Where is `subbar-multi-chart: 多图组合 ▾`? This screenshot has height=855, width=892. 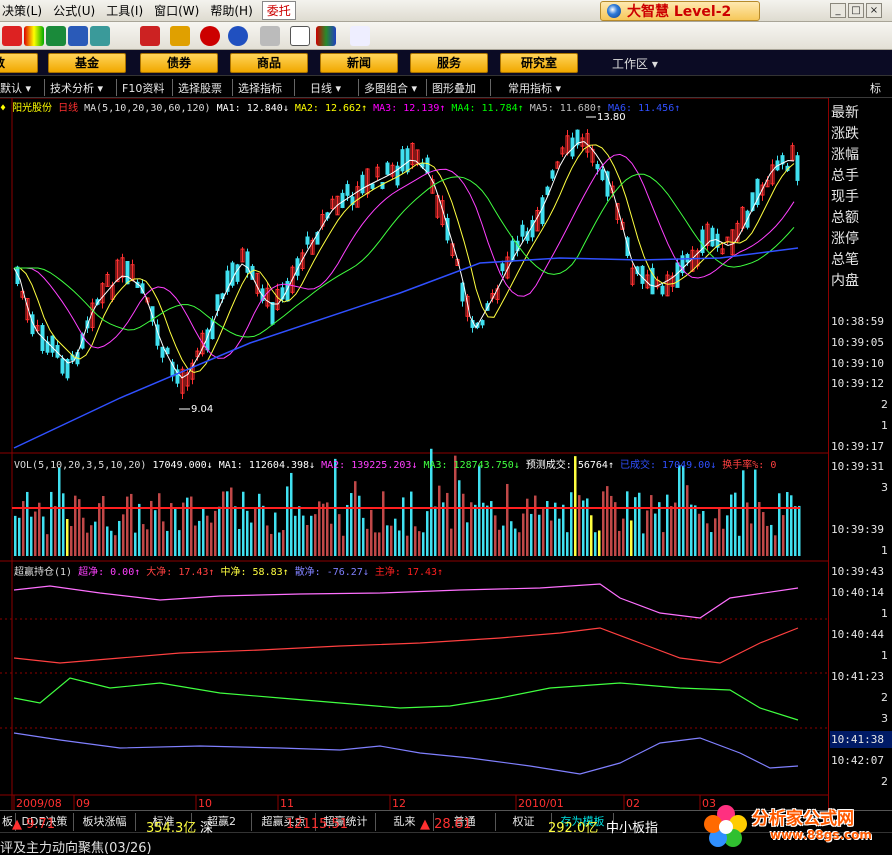
subbar-multi-chart: 多图组合 ▾ is located at coordinates (390, 88).